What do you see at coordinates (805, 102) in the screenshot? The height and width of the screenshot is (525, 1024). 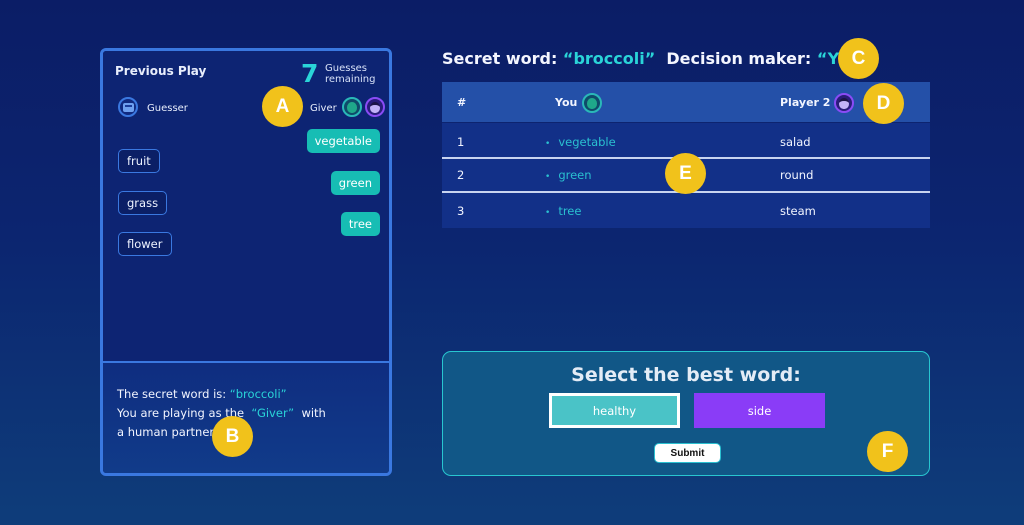 I see `column-header-player2: Player 2` at bounding box center [805, 102].